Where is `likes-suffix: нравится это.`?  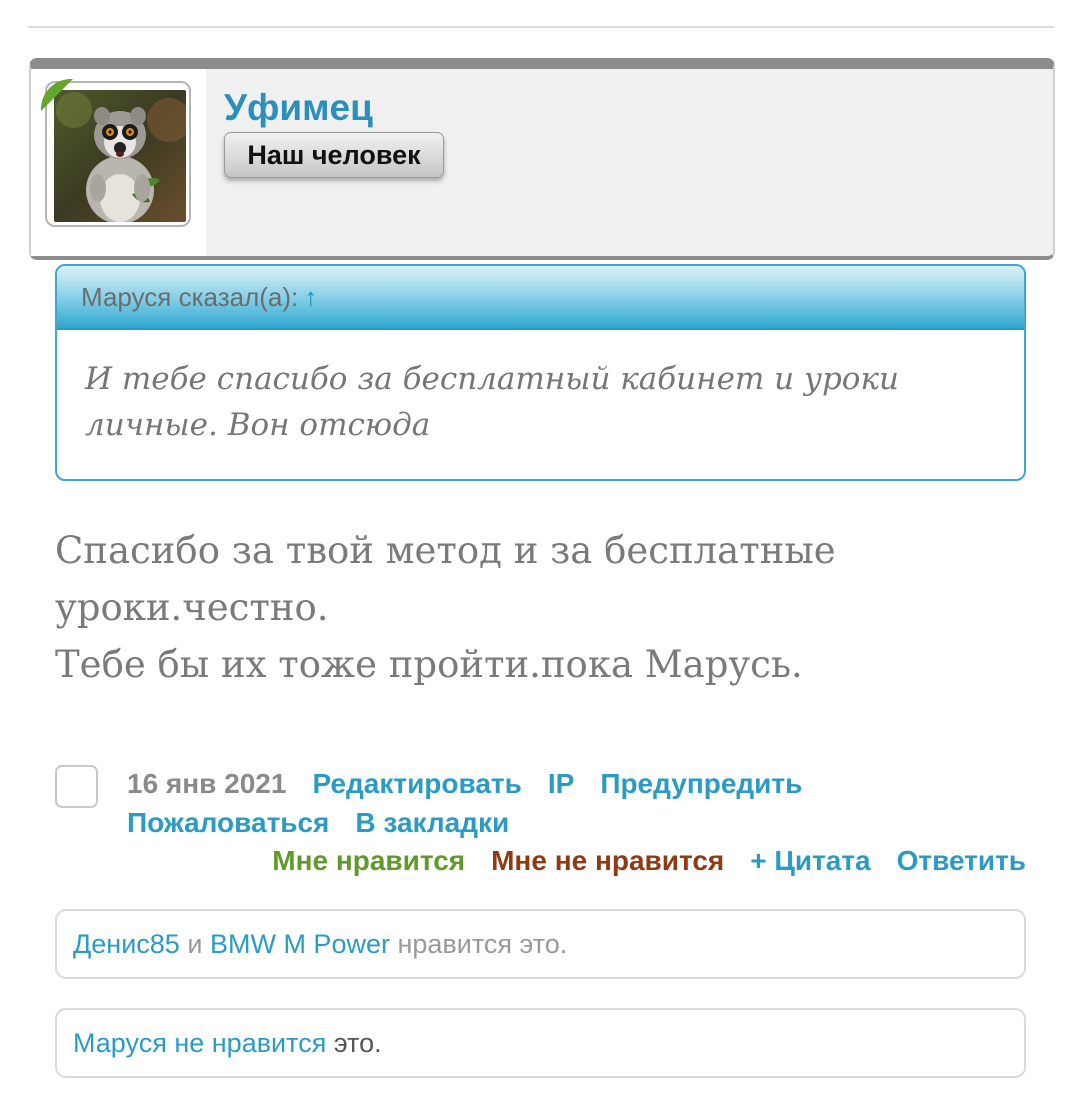
likes-suffix: нравится это. is located at coordinates (482, 944).